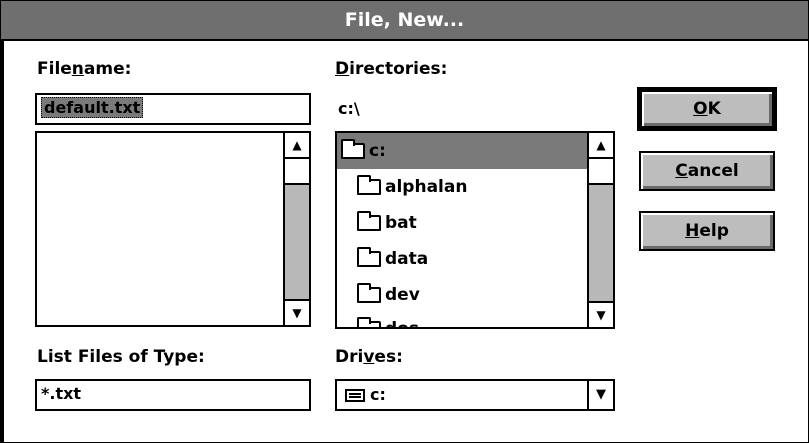 The width and height of the screenshot is (809, 443). What do you see at coordinates (391, 69) in the screenshot?
I see `directories-label: Directories:` at bounding box center [391, 69].